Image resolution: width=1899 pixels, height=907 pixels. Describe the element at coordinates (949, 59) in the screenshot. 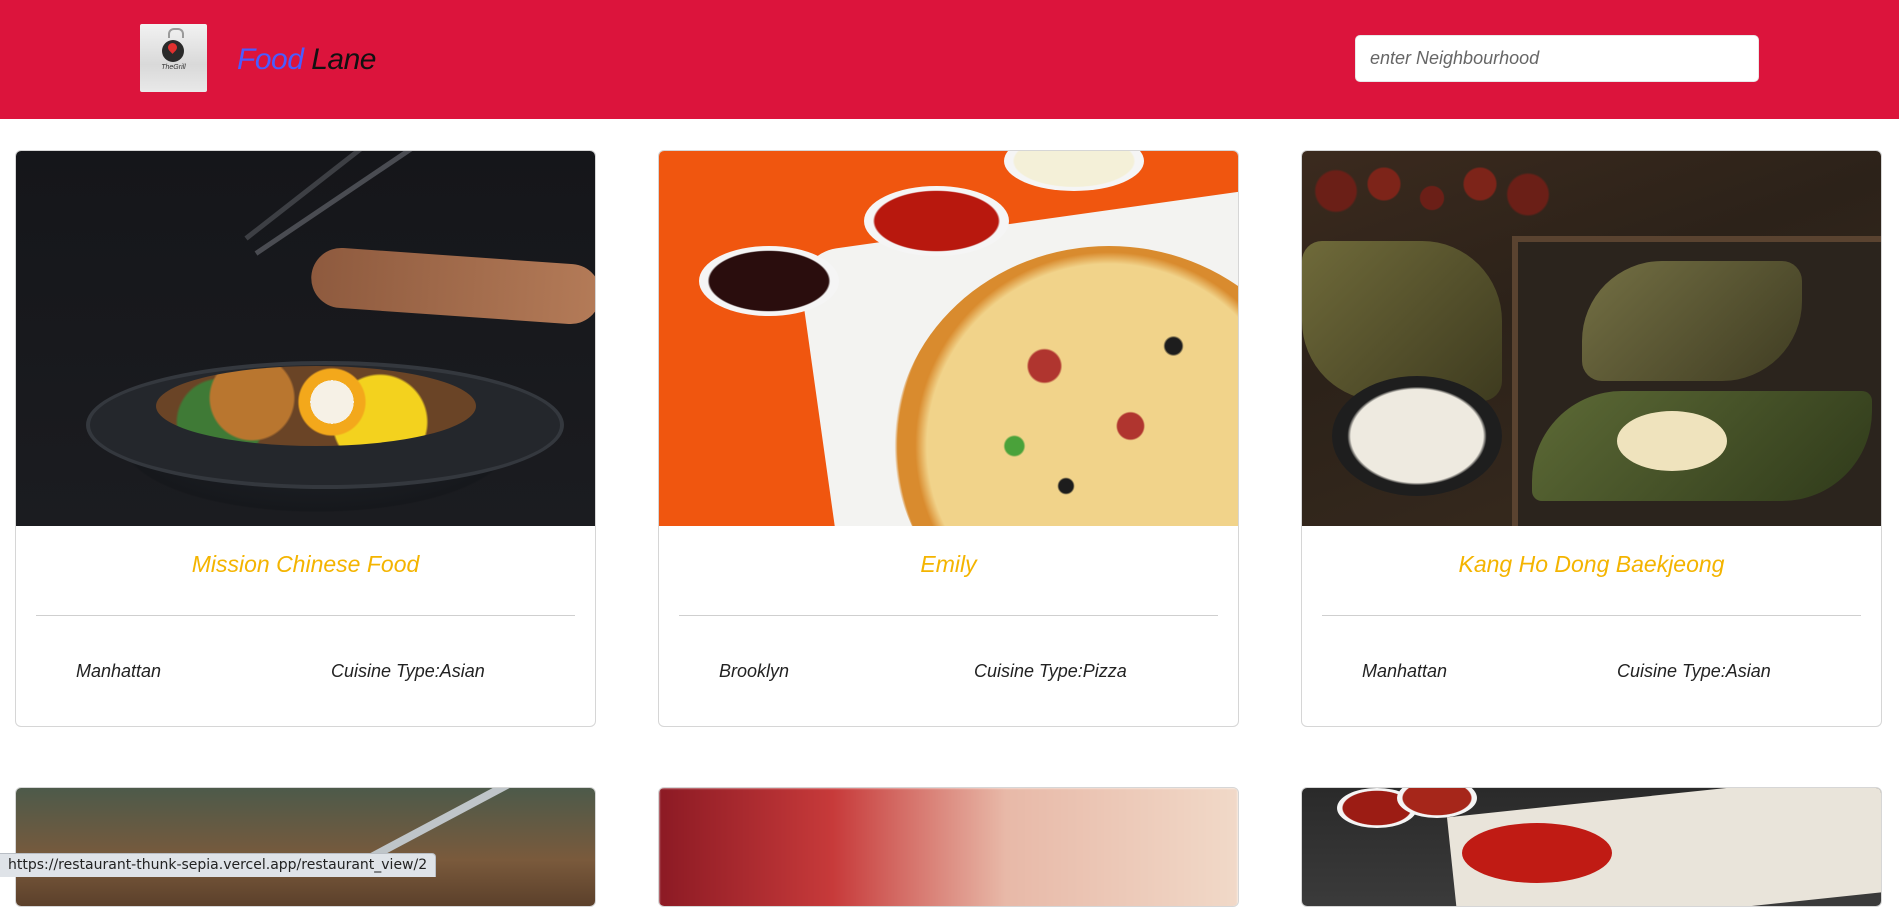

I see `header-bar: TheGrill Food Lane` at that location.